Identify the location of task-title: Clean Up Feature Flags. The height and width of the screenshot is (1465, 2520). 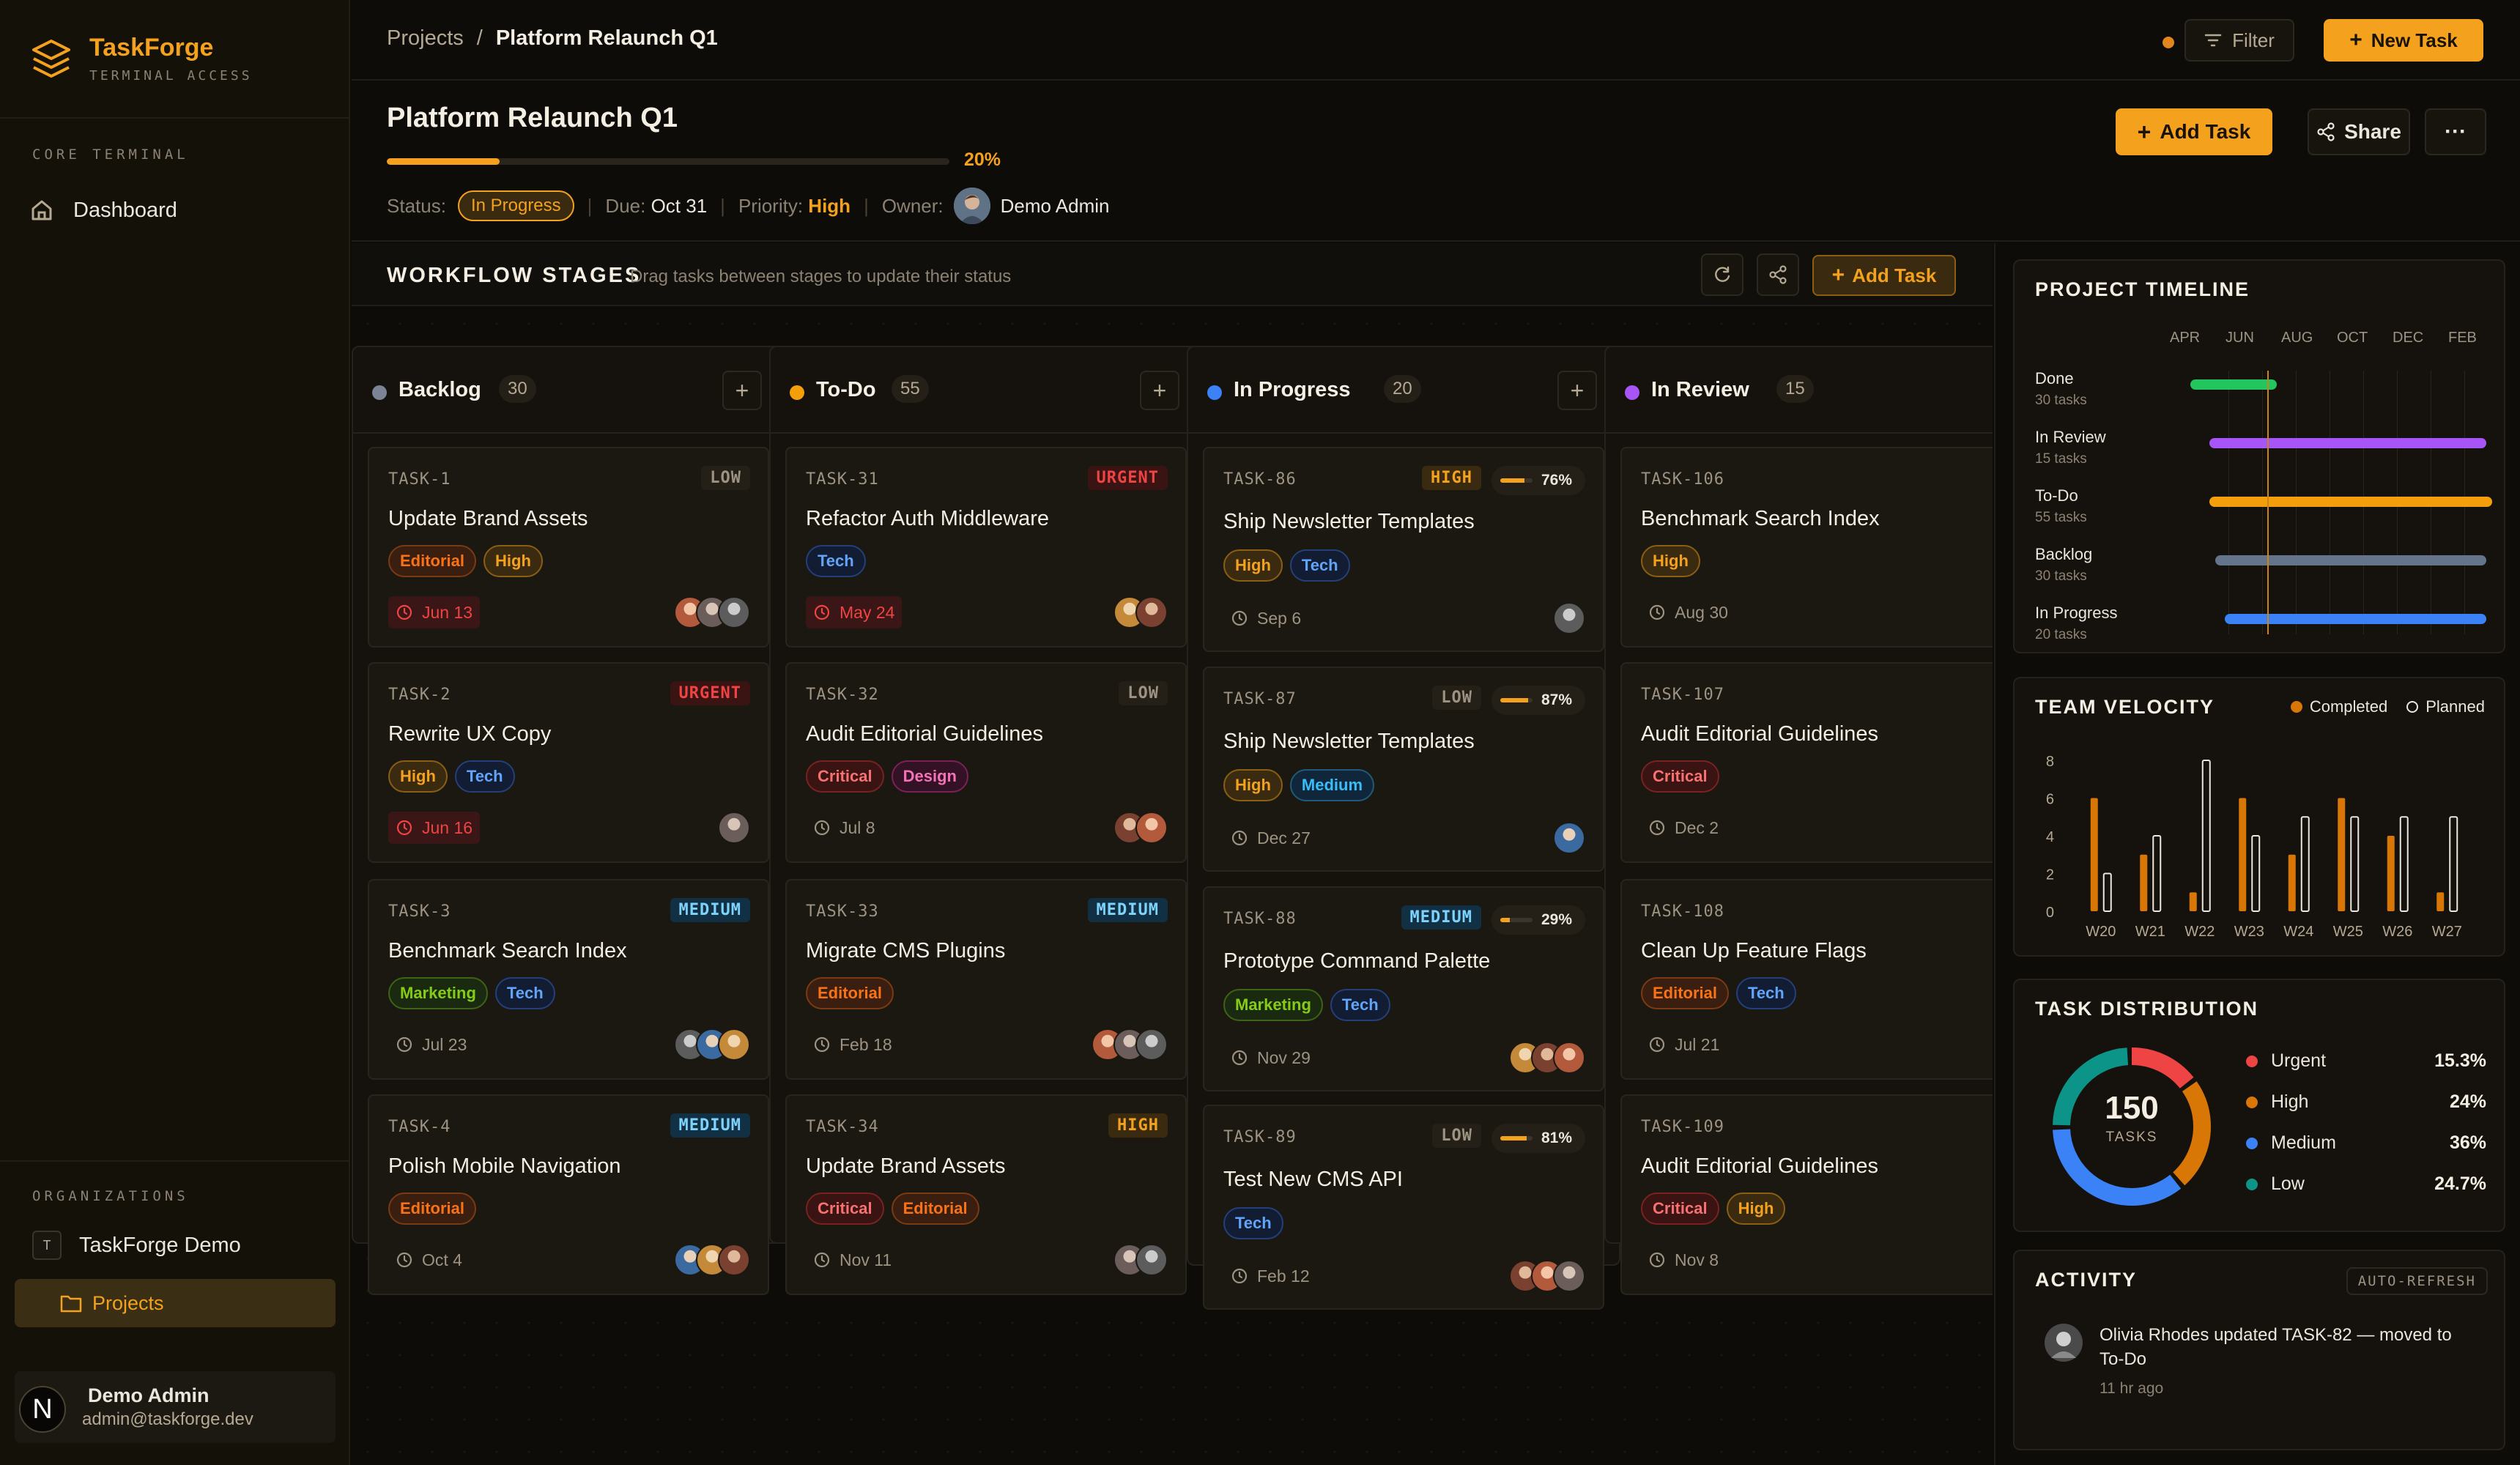
(1754, 951).